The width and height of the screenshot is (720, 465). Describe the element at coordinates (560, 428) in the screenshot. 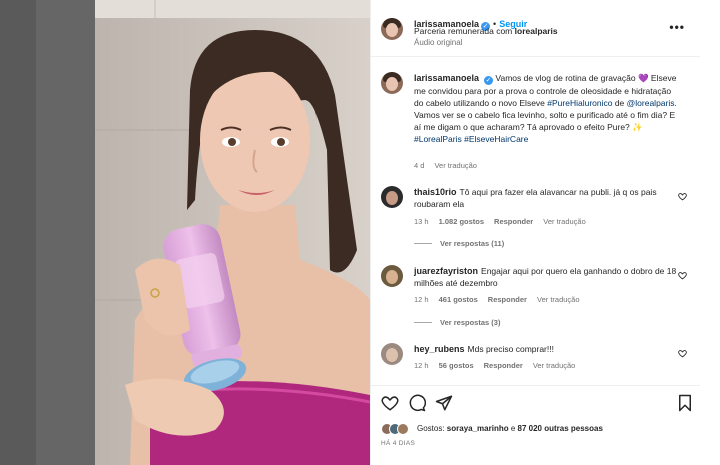

I see `likes-count-link: 87 020 outras pessoas` at that location.